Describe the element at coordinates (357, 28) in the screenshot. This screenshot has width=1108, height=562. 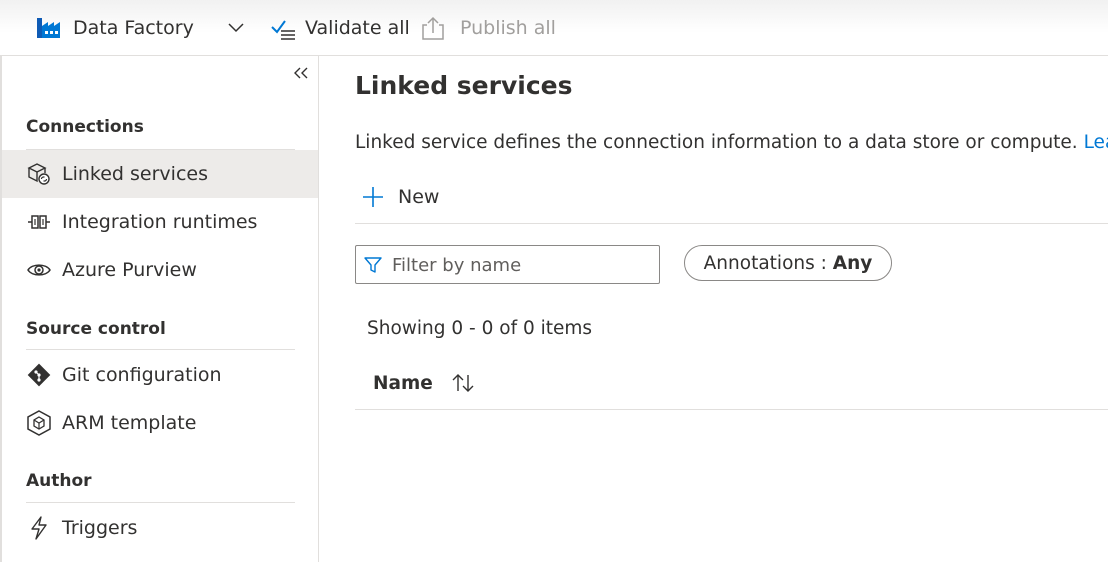
I see `validate-all-label: Validate all` at that location.